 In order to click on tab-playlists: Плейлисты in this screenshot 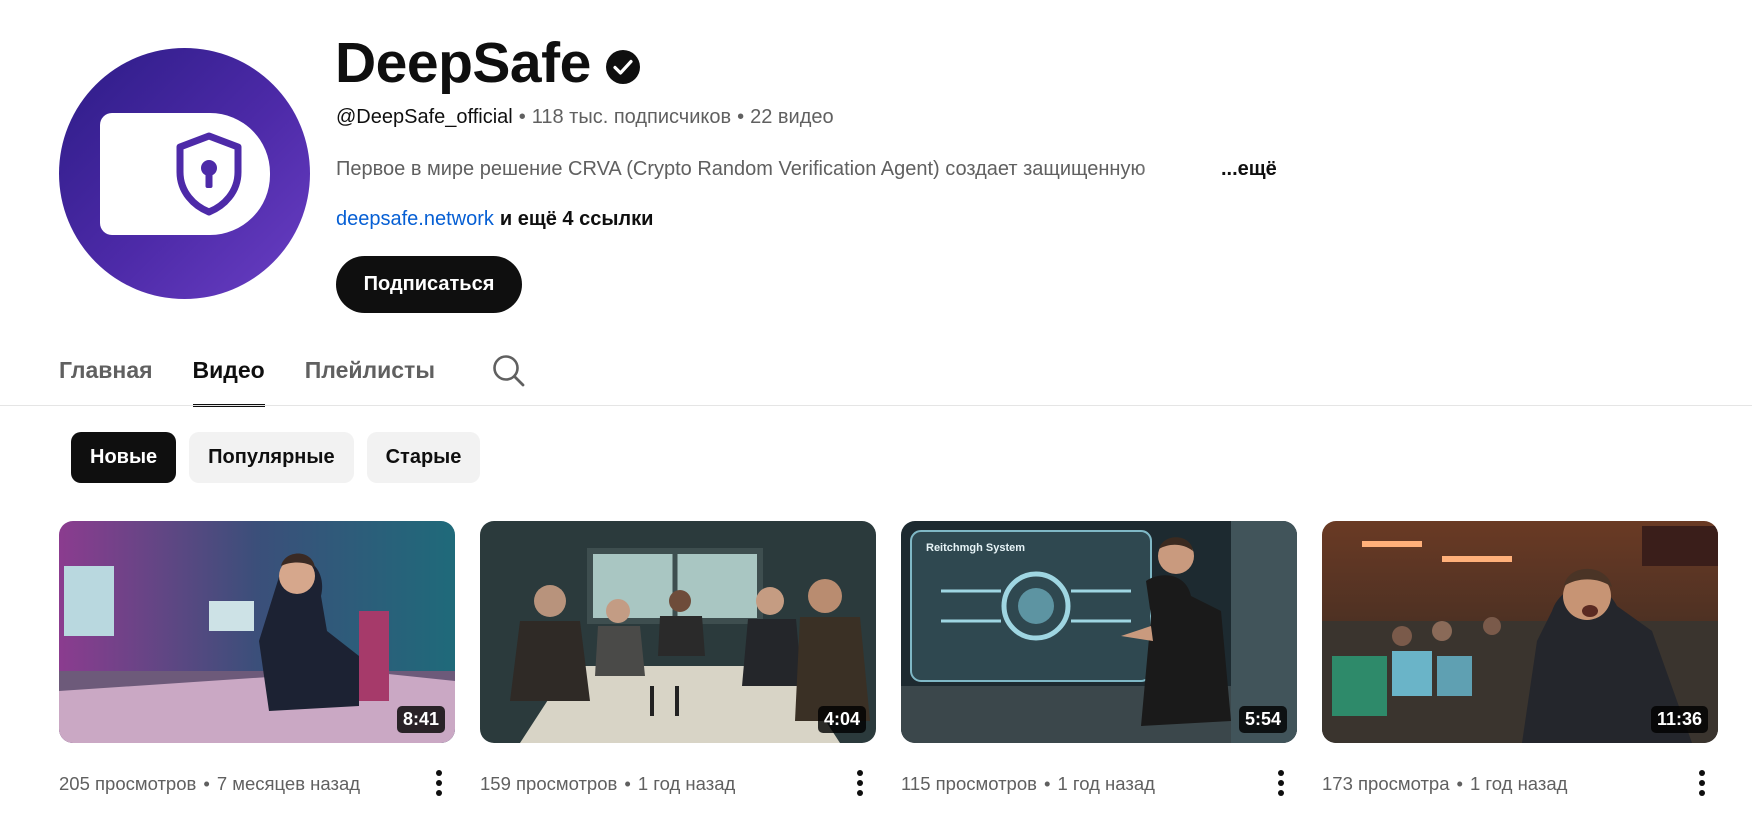, I will do `click(370, 379)`.